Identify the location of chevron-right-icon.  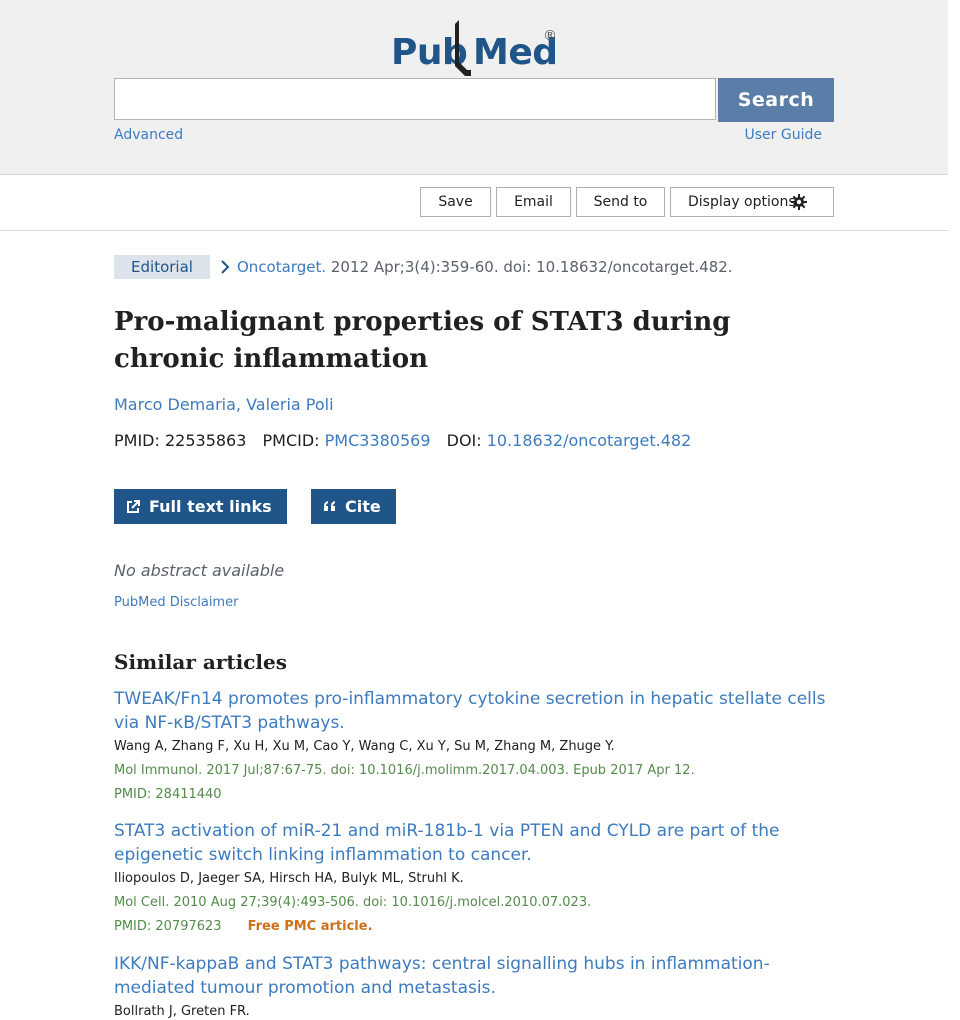
(225, 267).